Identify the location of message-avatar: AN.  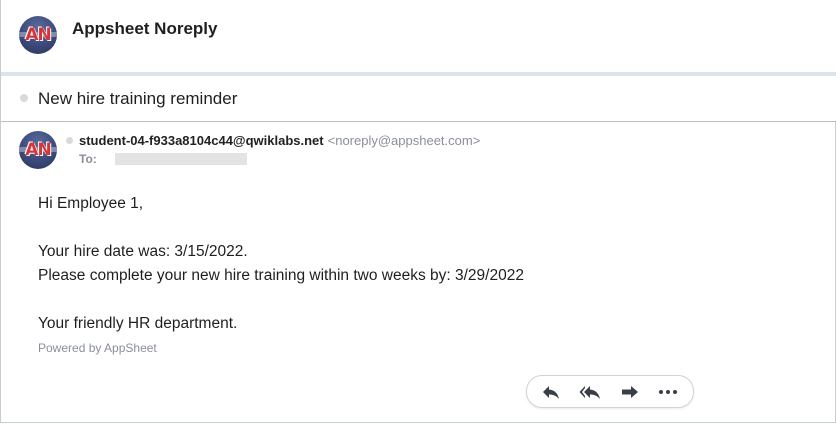
(38, 150).